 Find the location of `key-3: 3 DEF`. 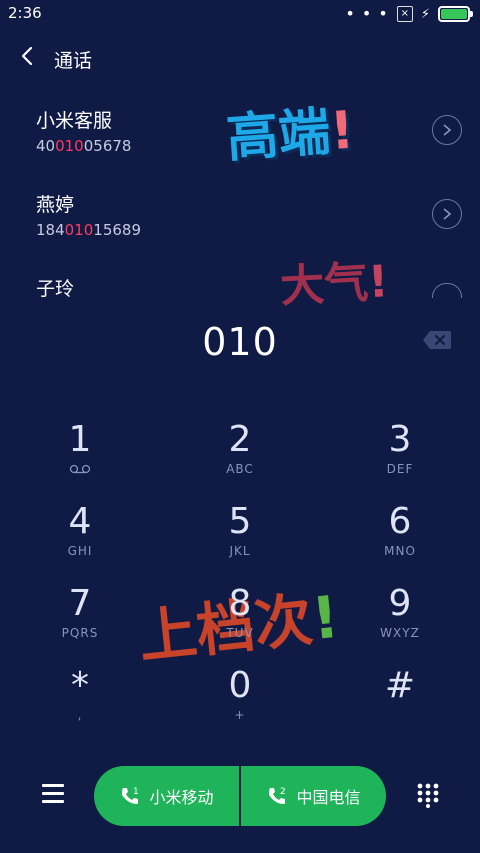

key-3: 3 DEF is located at coordinates (400, 448).